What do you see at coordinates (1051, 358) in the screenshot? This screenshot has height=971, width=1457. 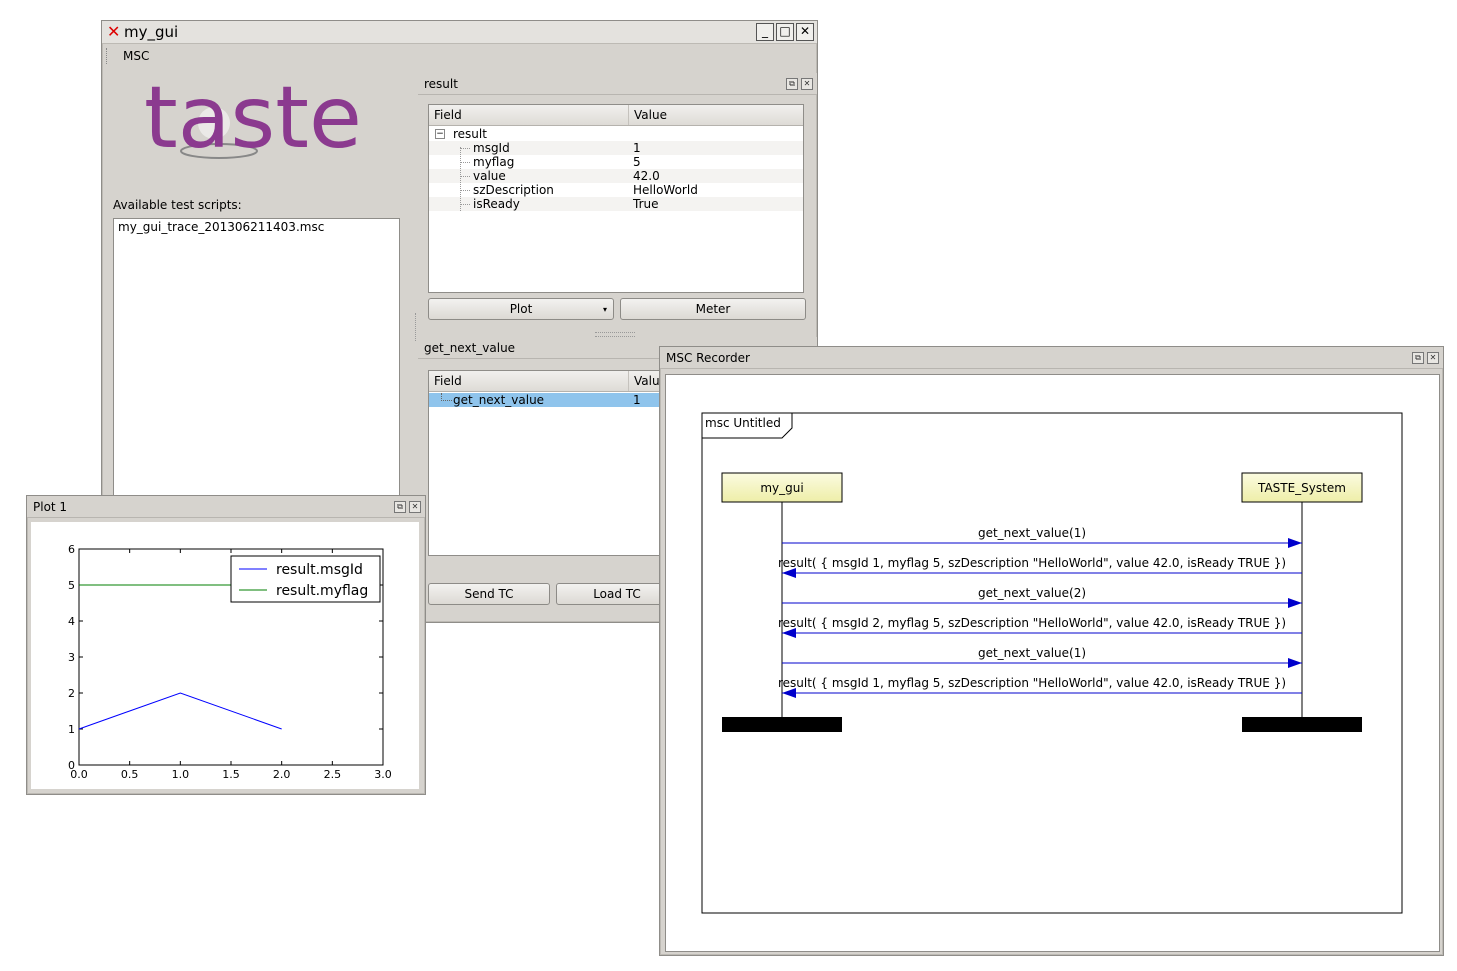 I see `msc-window-title: MSC Recorder ⧉ ✕` at bounding box center [1051, 358].